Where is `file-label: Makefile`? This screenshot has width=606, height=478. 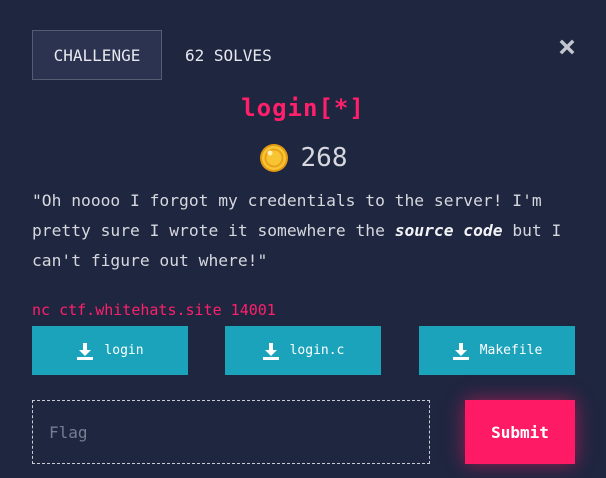
file-label: Makefile is located at coordinates (511, 350).